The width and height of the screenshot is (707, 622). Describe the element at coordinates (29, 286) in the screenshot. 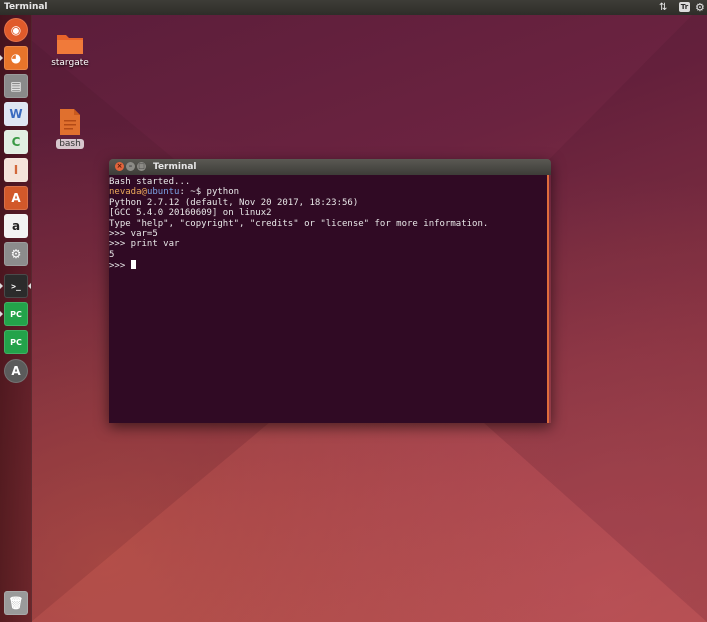

I see `focused-indicator` at that location.